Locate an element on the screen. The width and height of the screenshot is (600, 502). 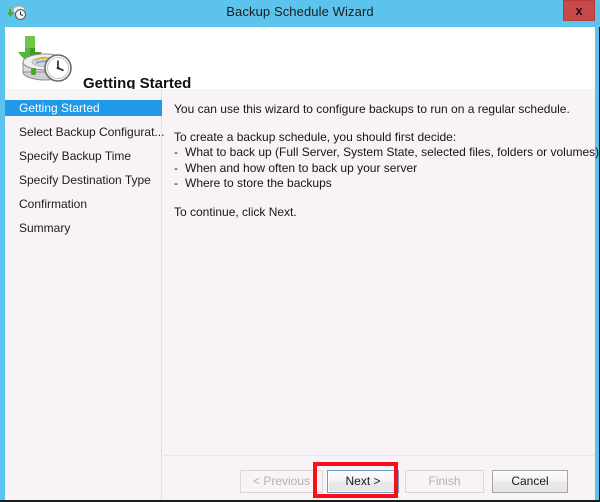
wizard-header: Getting Started is located at coordinates (300, 59).